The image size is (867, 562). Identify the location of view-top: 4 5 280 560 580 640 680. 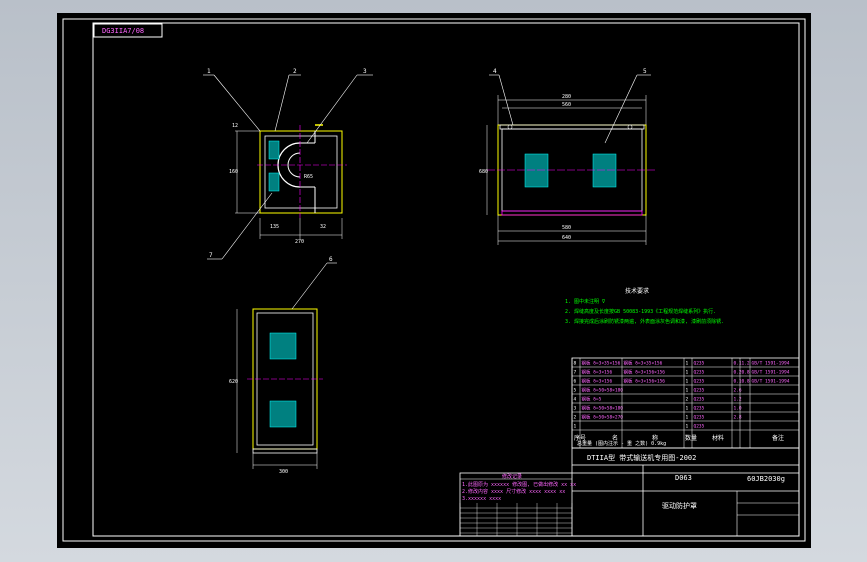
(567, 156).